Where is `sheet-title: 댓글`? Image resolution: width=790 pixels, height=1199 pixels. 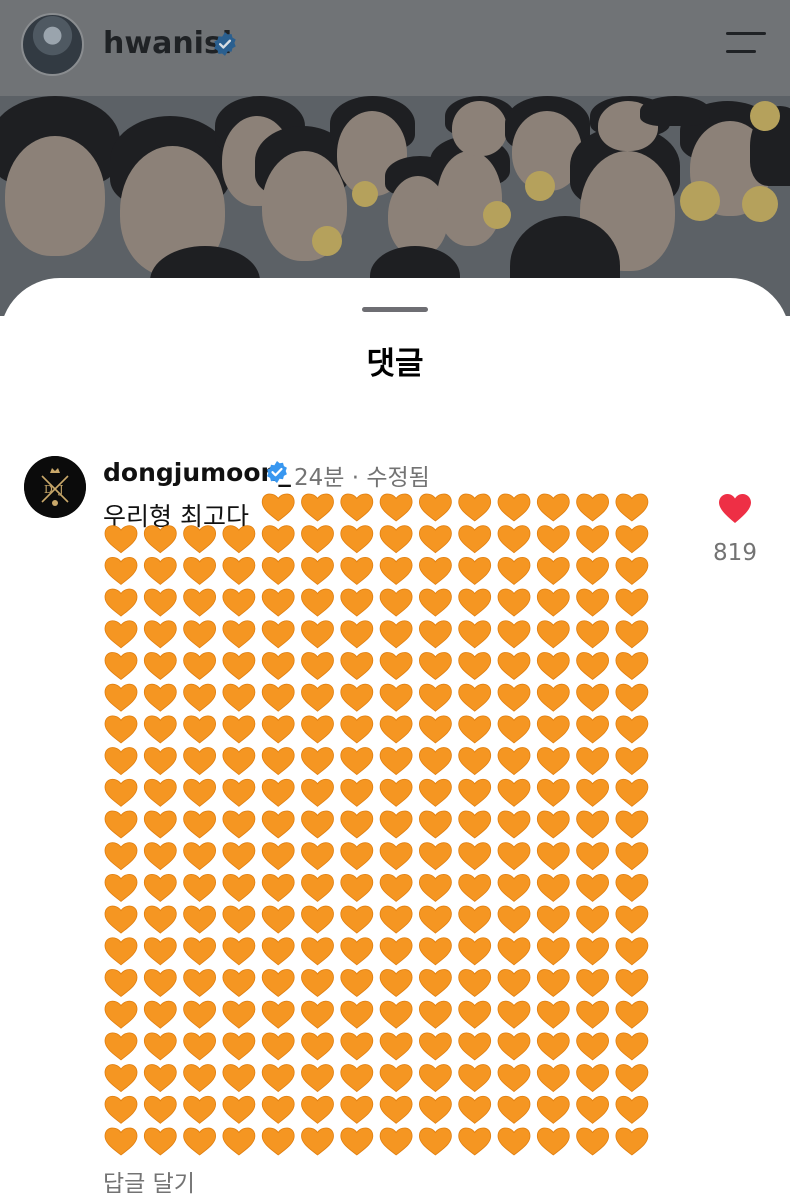 sheet-title: 댓글 is located at coordinates (395, 364).